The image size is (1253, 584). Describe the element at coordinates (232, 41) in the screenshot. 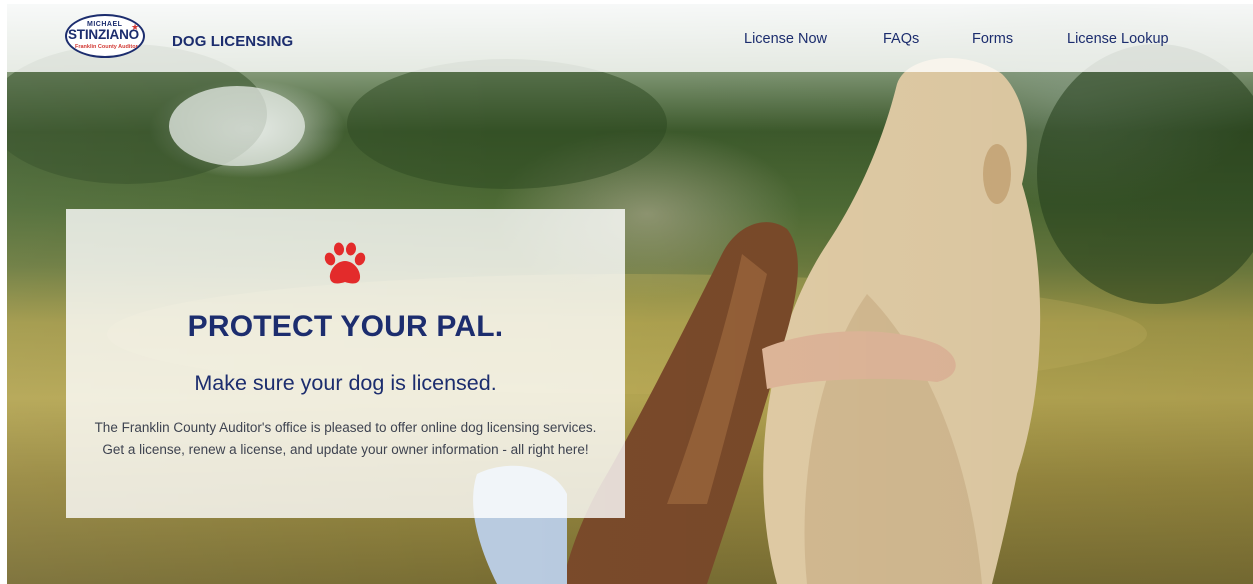

I see `site-title: DOG LICENSING` at that location.